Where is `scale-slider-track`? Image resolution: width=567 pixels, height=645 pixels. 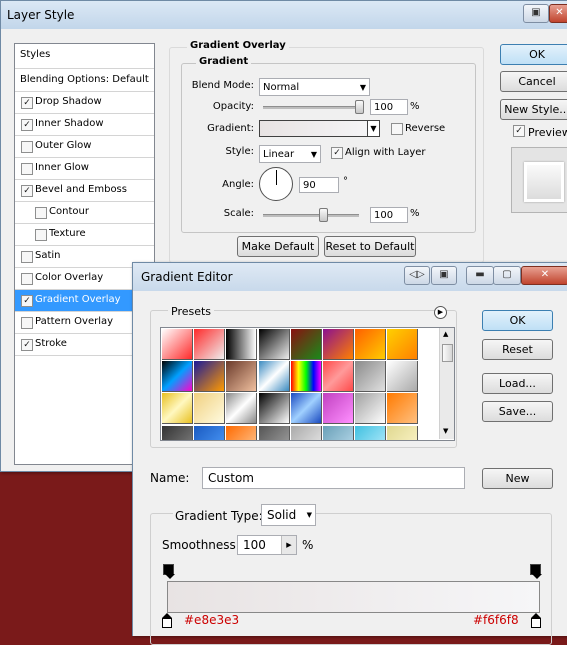 scale-slider-track is located at coordinates (311, 215).